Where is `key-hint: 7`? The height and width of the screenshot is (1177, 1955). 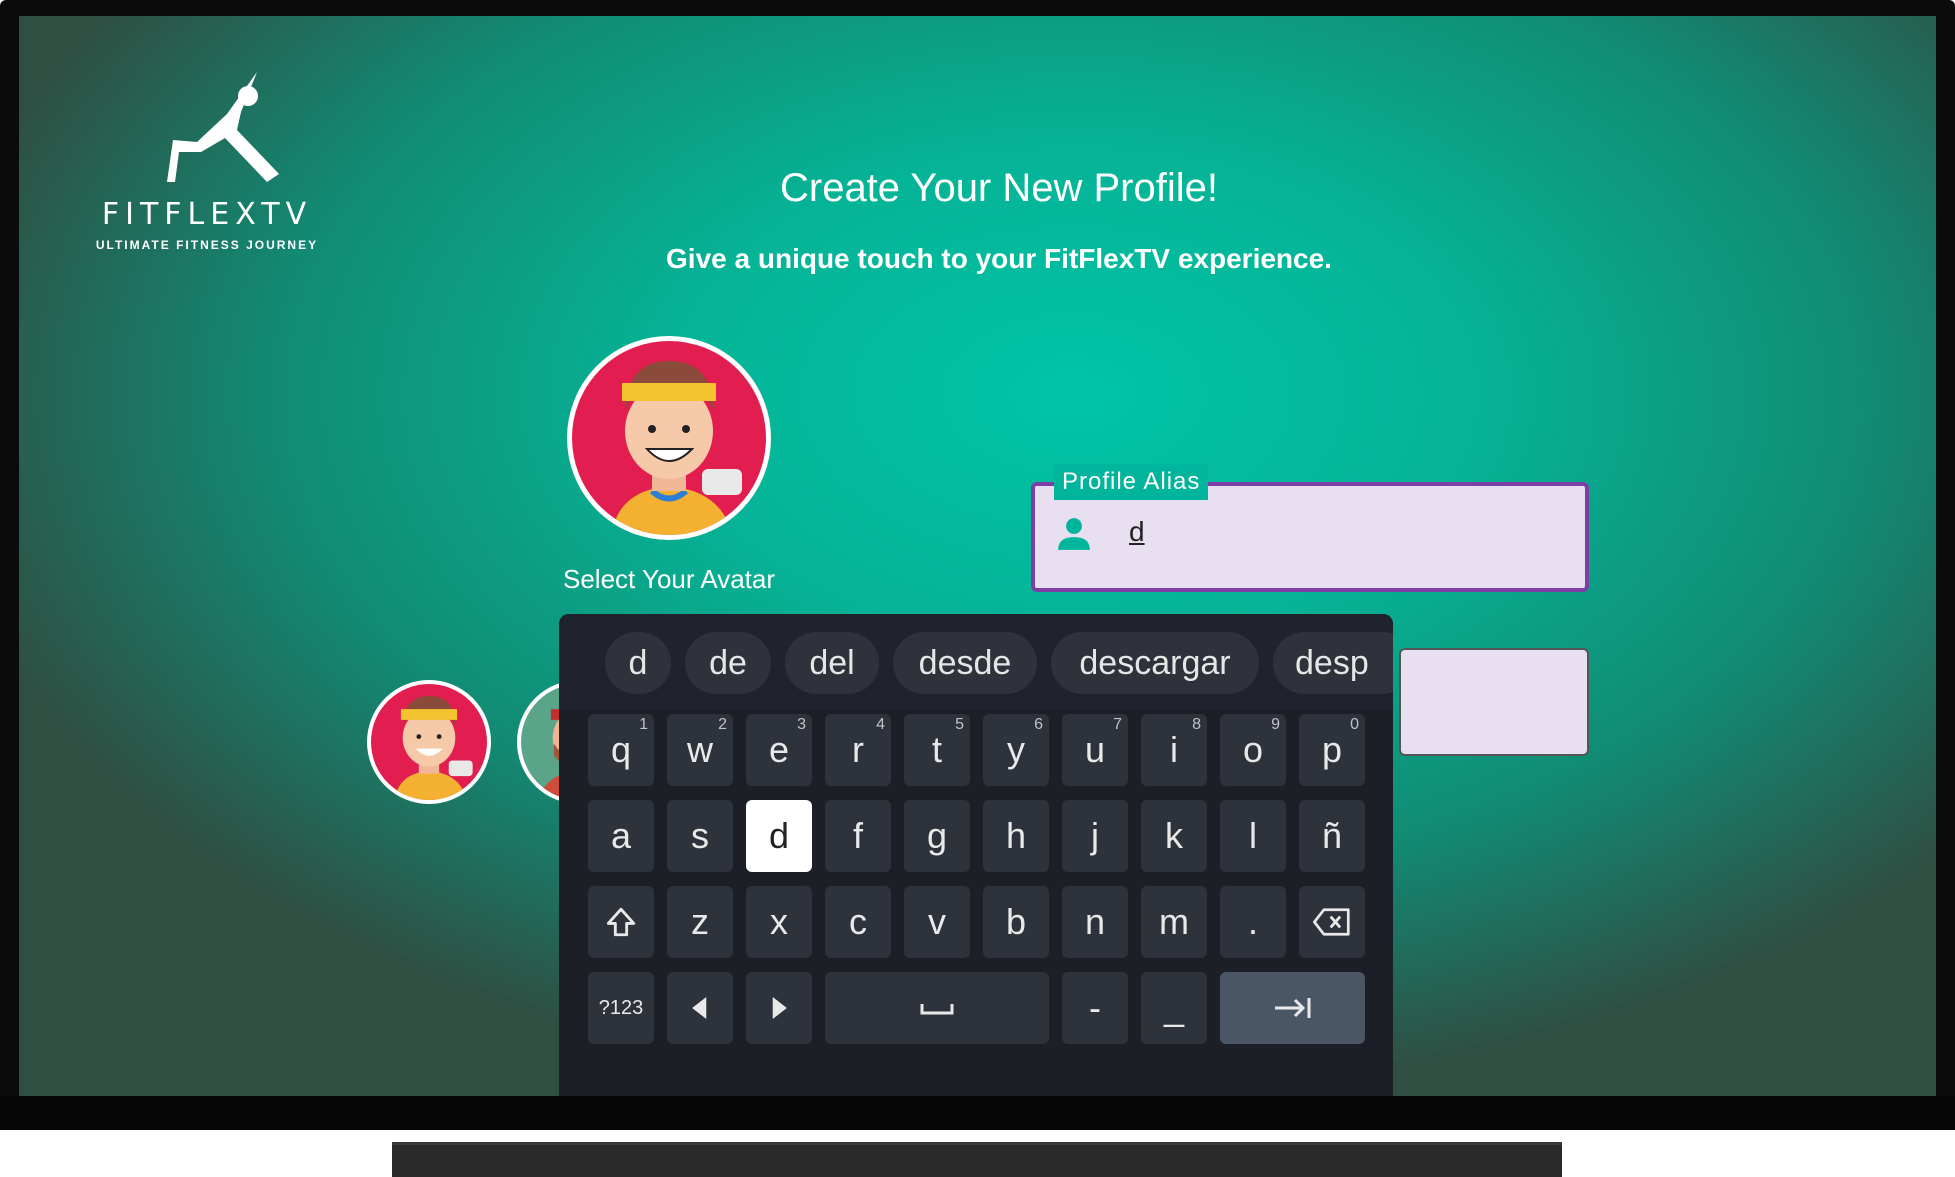 key-hint: 7 is located at coordinates (1117, 724).